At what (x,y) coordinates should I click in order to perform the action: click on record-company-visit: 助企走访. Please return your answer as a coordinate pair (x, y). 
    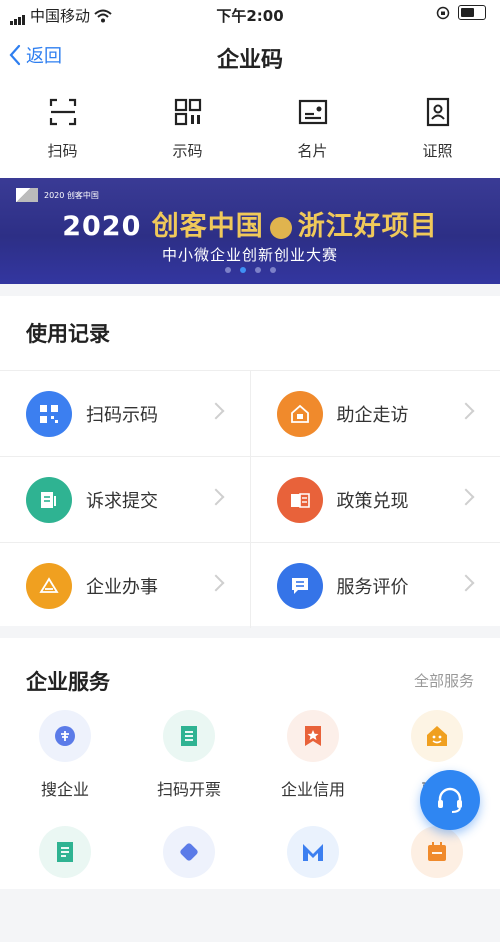
    Looking at the image, I should click on (375, 413).